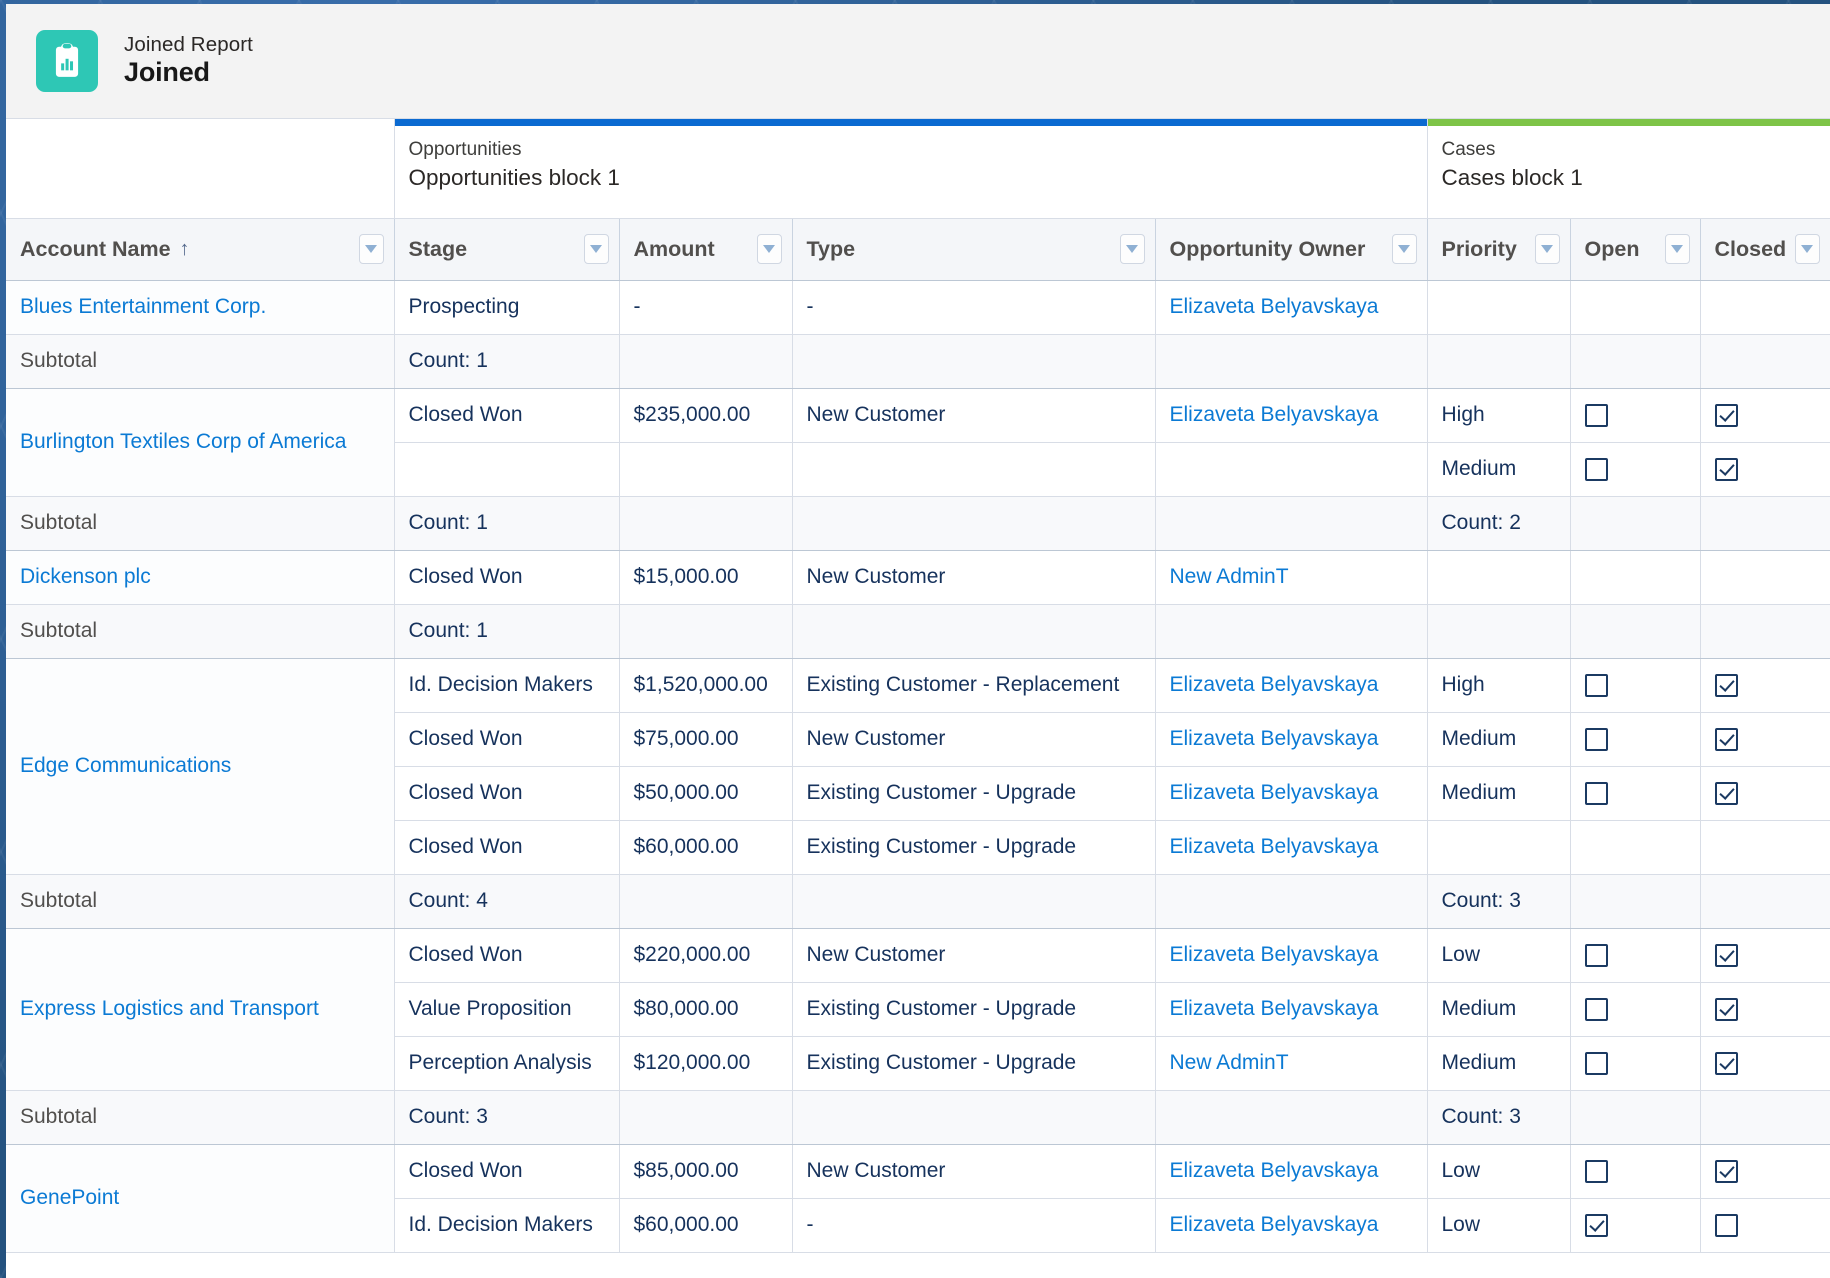 Image resolution: width=1830 pixels, height=1278 pixels. I want to click on column-menu-stage-icon, so click(596, 249).